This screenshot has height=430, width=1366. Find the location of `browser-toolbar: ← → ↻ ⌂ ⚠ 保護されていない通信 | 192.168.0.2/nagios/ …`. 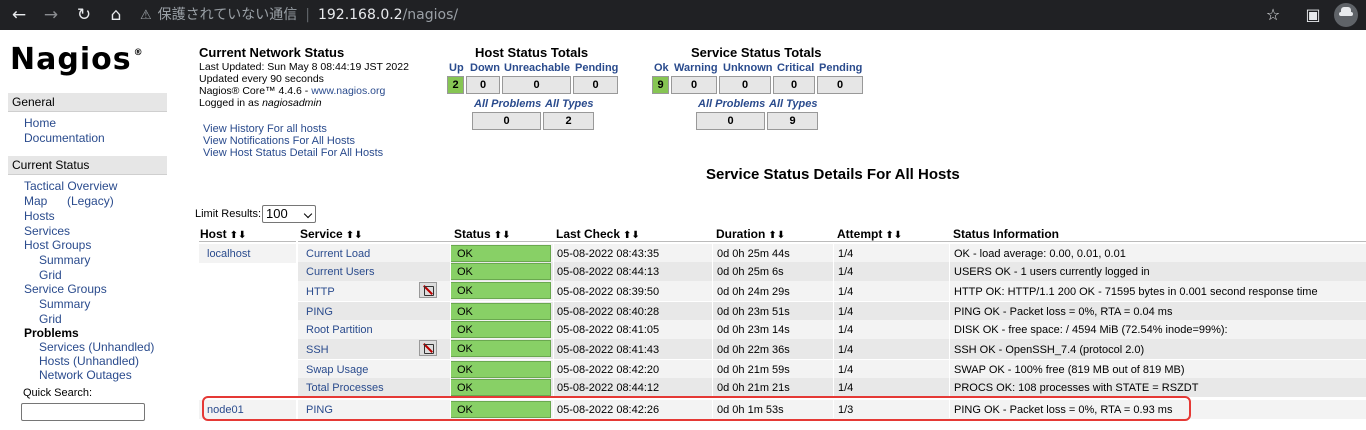

browser-toolbar: ← → ↻ ⌂ ⚠ 保護されていない通信 | 192.168.0.2/nagios/ … is located at coordinates (683, 15).